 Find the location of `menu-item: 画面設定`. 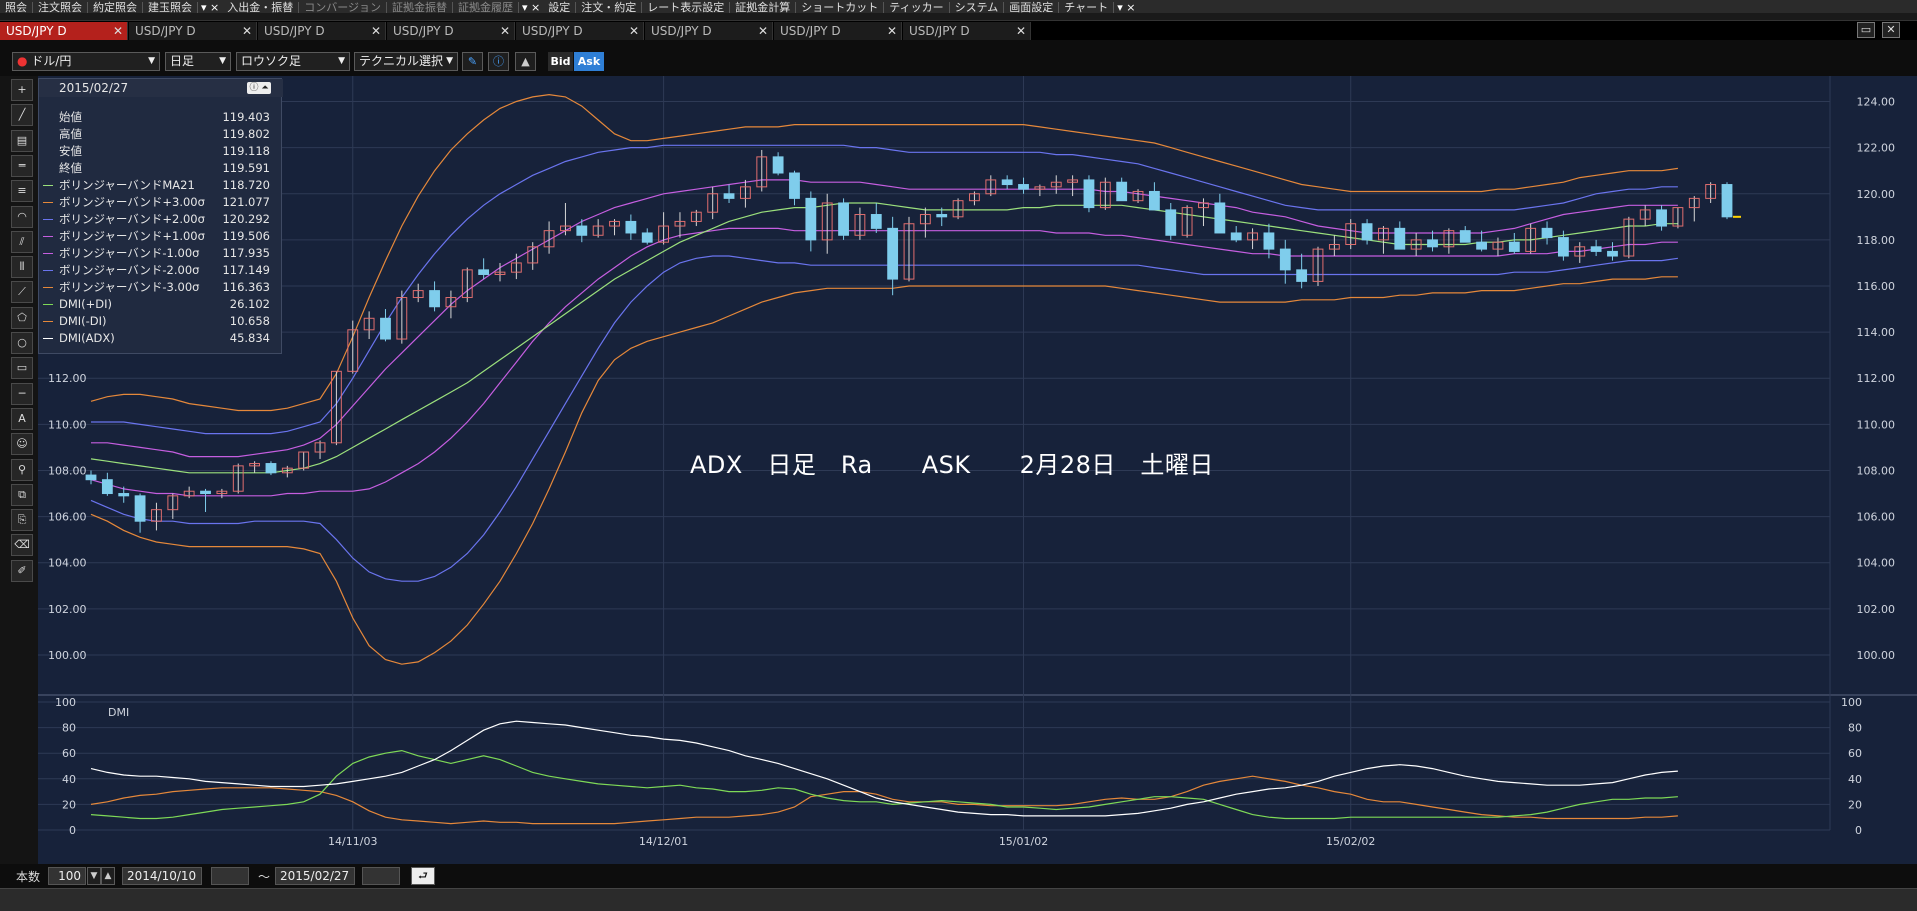

menu-item: 画面設定 is located at coordinates (1032, 7).